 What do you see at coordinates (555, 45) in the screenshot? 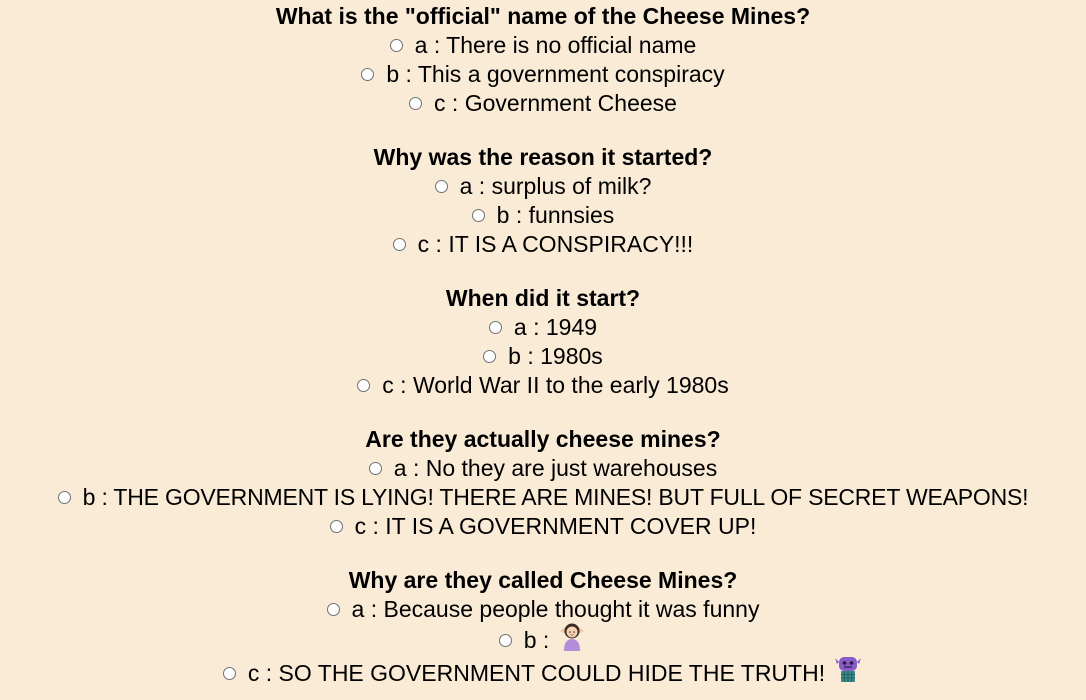
I see `option-label: a : There is no official name` at bounding box center [555, 45].